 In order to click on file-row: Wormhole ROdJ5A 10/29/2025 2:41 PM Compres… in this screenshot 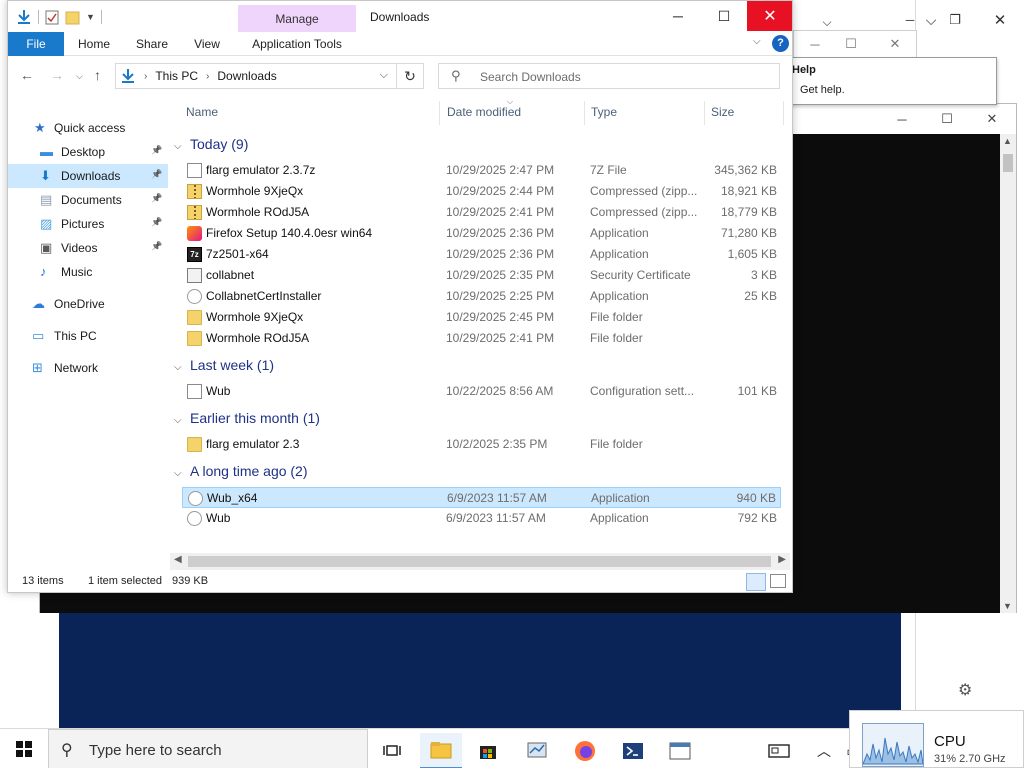, I will do `click(481, 212)`.